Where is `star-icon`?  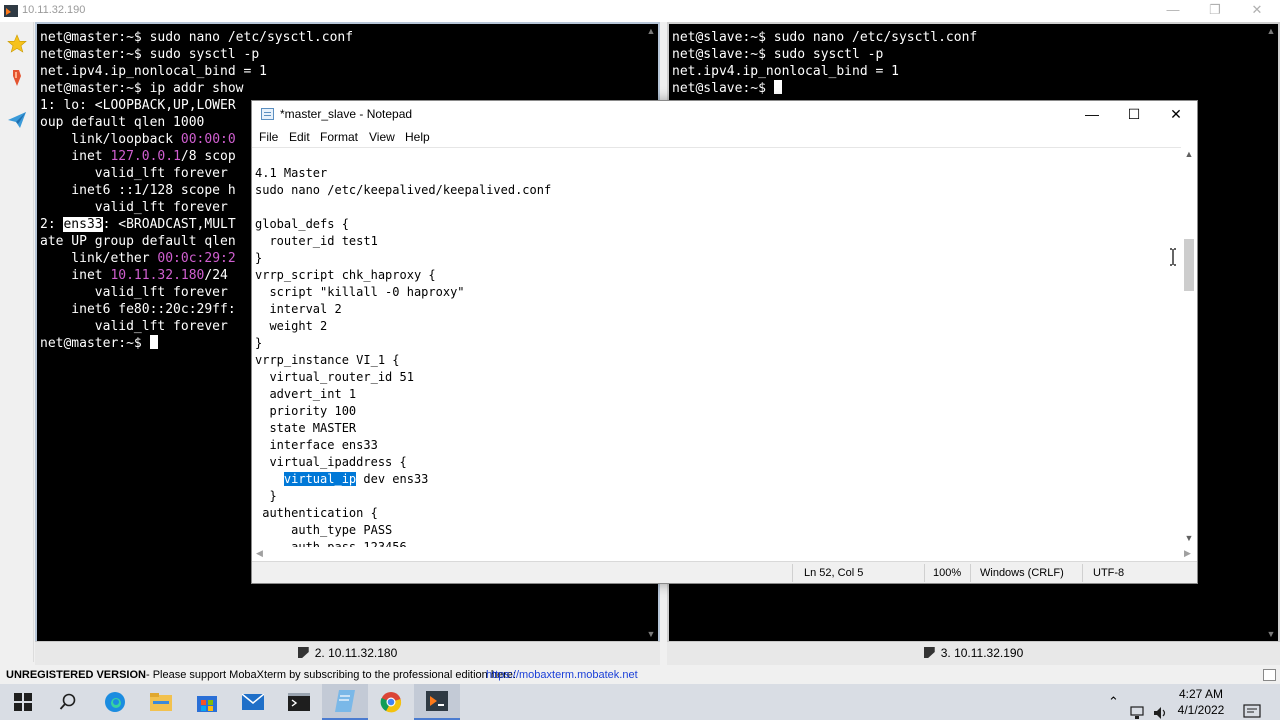
star-icon is located at coordinates (17, 44).